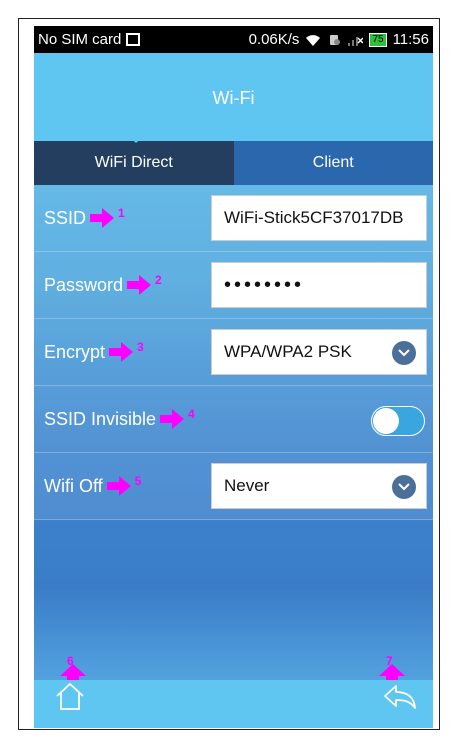 Image resolution: width=458 pixels, height=745 pixels. I want to click on ssid-invisible-label: SSID Invisible, so click(100, 418).